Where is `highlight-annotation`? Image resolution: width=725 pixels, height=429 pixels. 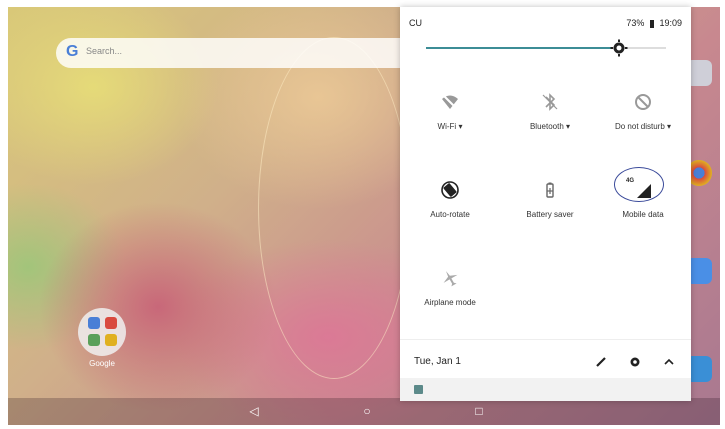
highlight-annotation is located at coordinates (639, 184).